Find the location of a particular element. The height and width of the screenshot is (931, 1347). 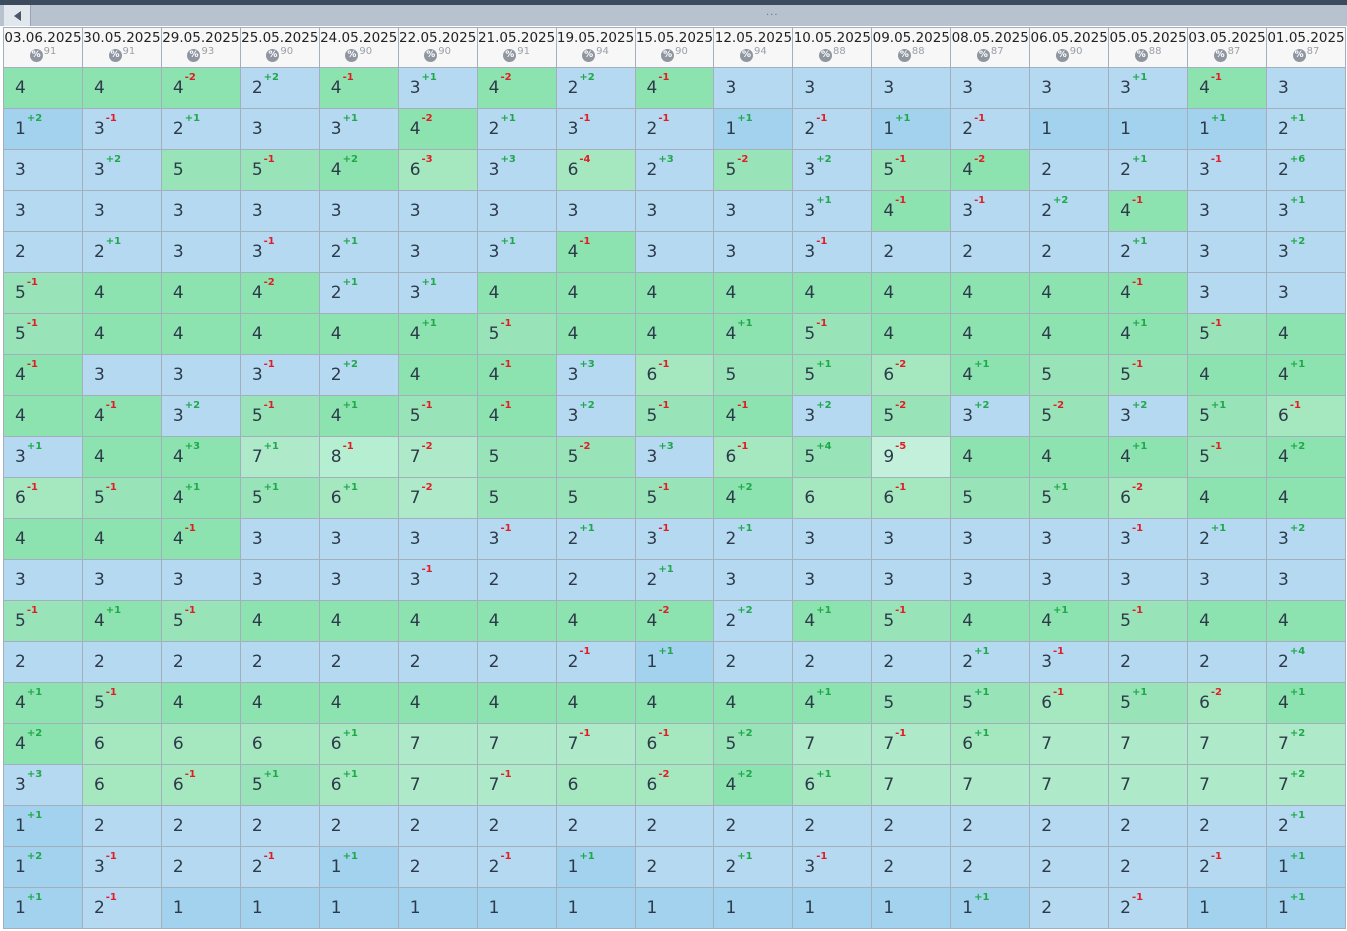

column-header: 22.05.2025% 90 is located at coordinates (437, 47).